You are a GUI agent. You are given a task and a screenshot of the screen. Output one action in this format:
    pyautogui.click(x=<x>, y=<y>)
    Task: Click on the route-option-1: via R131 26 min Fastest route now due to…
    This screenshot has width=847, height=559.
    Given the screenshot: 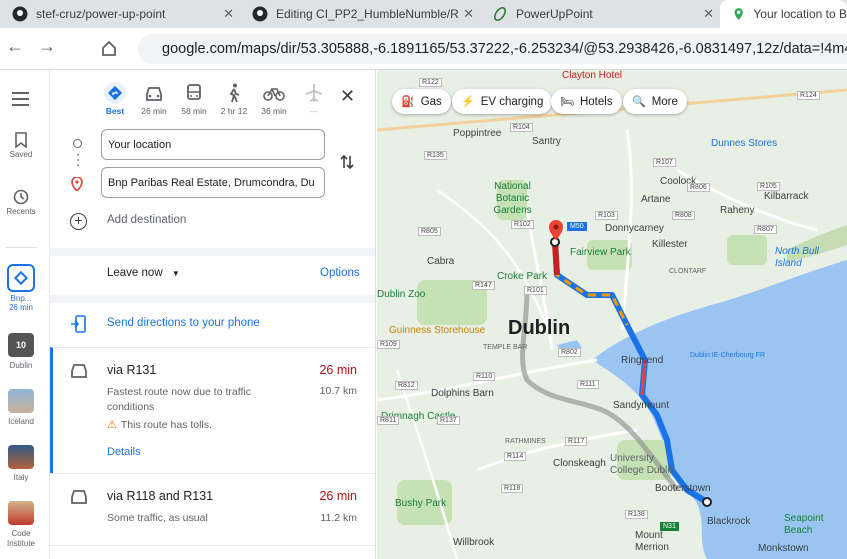 What is the action you would take?
    pyautogui.click(x=212, y=410)
    